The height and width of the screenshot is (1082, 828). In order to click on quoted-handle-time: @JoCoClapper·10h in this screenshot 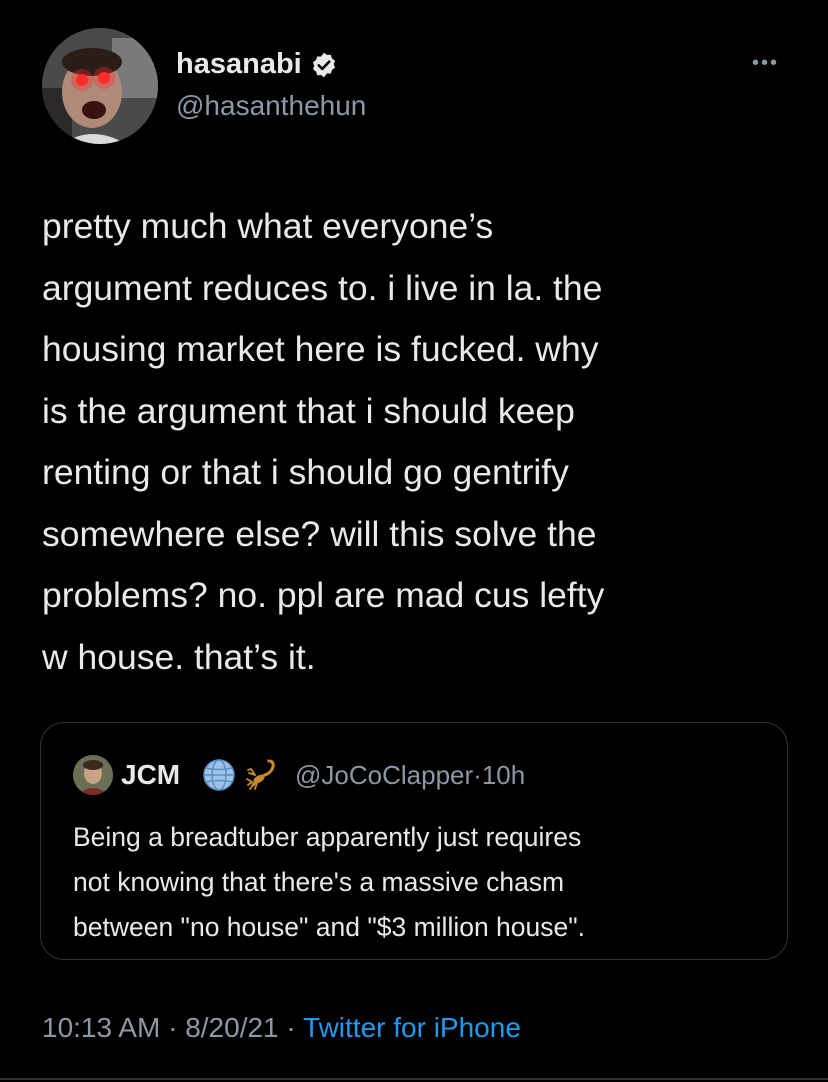, I will do `click(410, 775)`.